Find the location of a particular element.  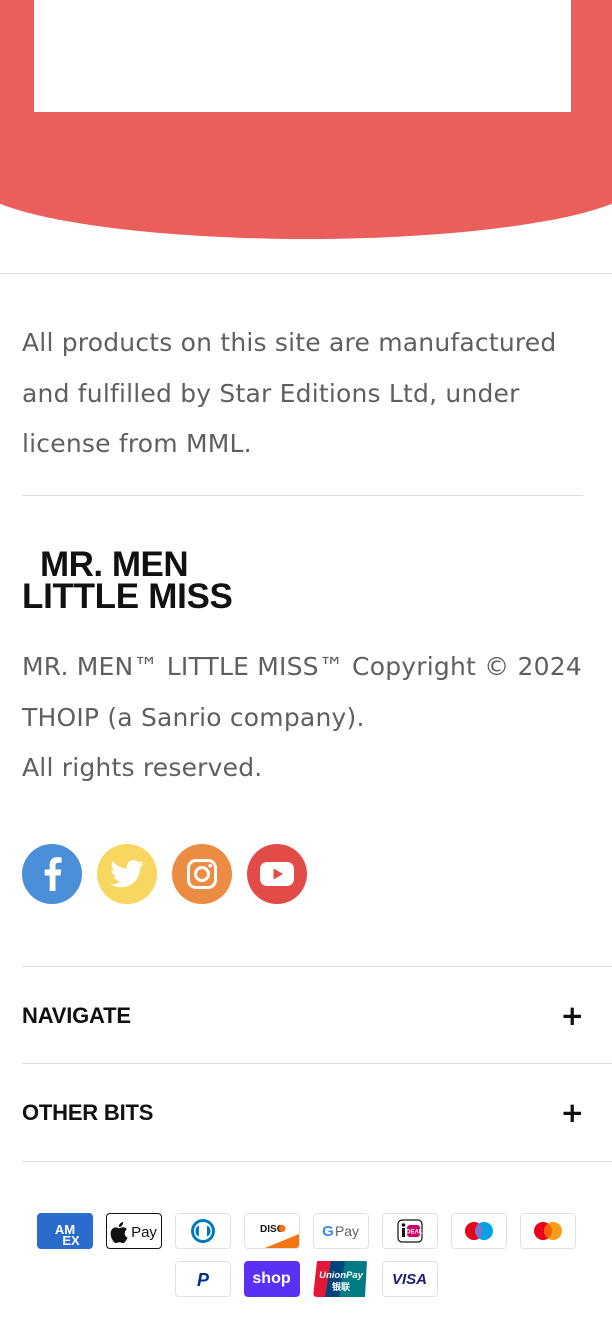

ideal-text: iDEAL is located at coordinates (413, 1233).